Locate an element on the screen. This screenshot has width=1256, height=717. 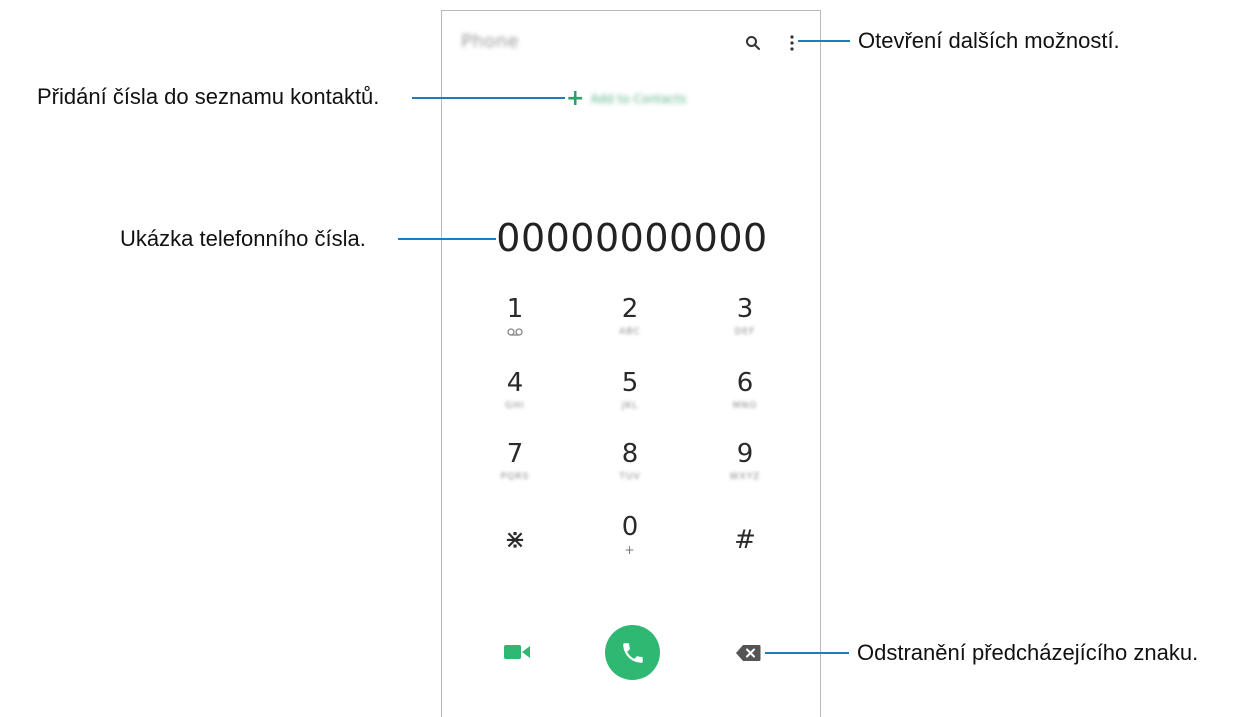
key-digit: 1 is located at coordinates (515, 309).